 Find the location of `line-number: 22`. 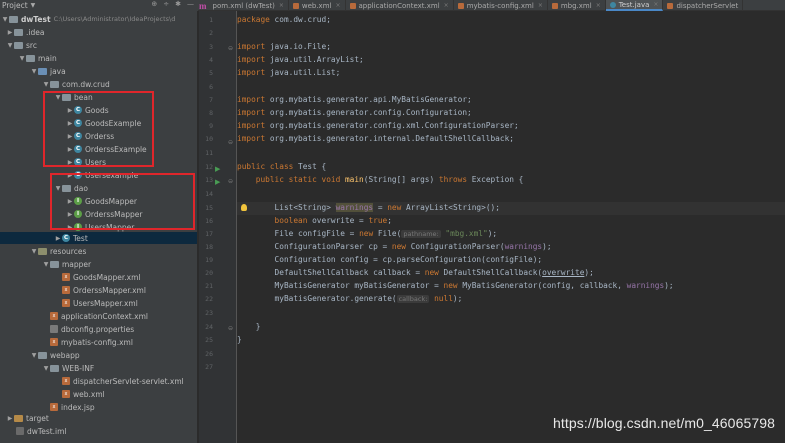

line-number: 22 is located at coordinates (209, 299).